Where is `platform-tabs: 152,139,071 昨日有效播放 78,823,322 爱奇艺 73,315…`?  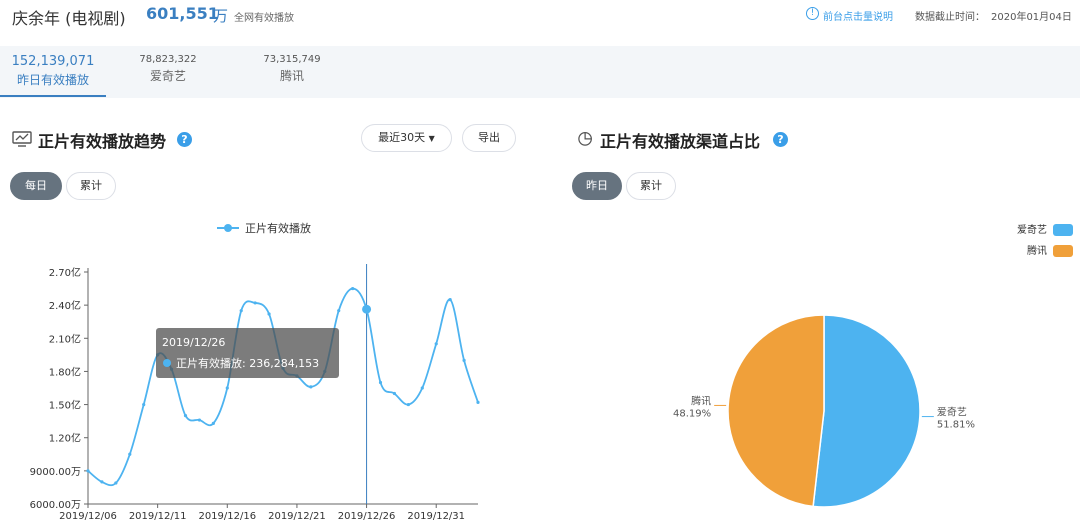
platform-tabs: 152,139,071 昨日有效播放 78,823,322 爱奇艺 73,315… is located at coordinates (540, 72).